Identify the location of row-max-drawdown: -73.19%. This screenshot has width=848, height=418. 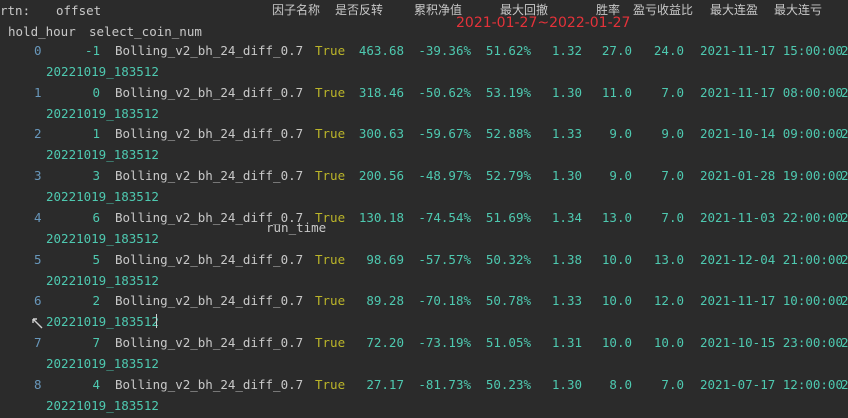
(444, 342).